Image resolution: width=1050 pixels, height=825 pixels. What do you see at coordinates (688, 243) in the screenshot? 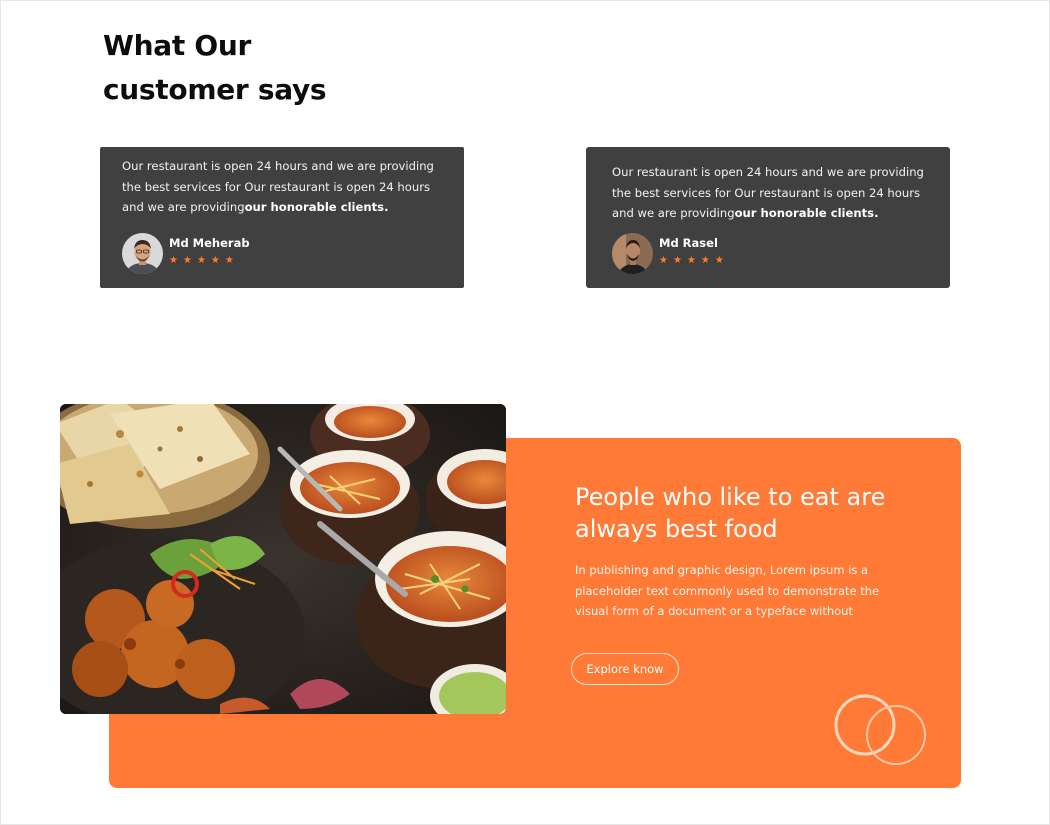
I see `reviewer-name: Md Rasel` at bounding box center [688, 243].